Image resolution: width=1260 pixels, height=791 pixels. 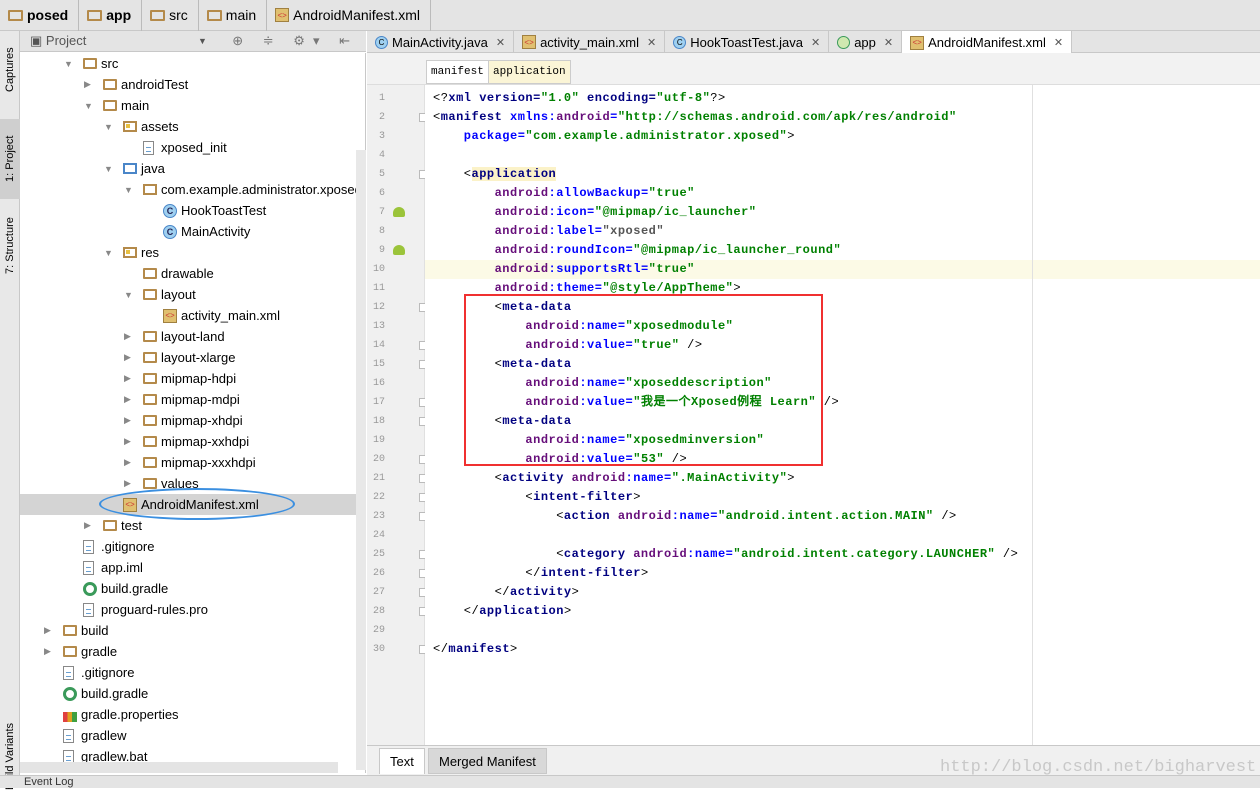 What do you see at coordinates (202, 41) in the screenshot?
I see `chevron-down-icon: ▼` at bounding box center [202, 41].